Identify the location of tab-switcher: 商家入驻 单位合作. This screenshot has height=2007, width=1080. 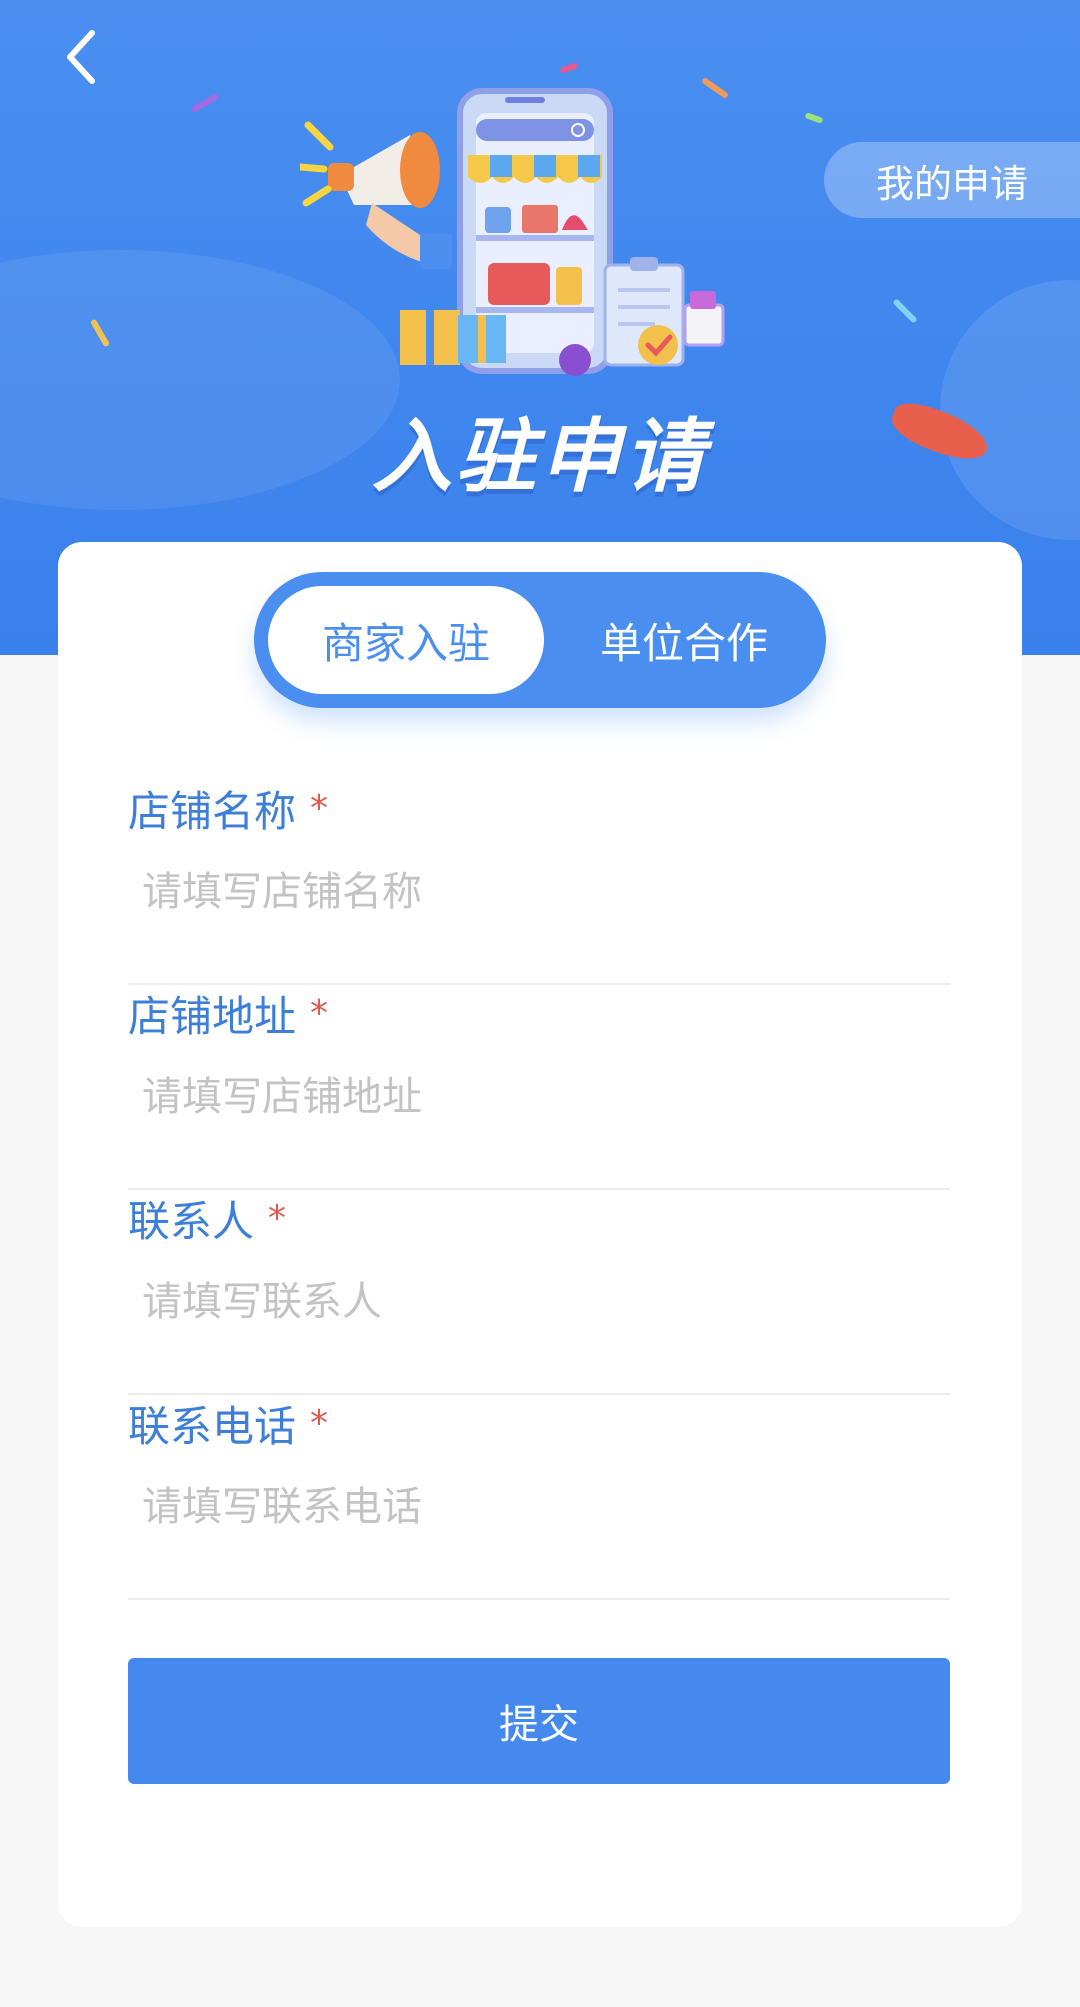
(540, 640).